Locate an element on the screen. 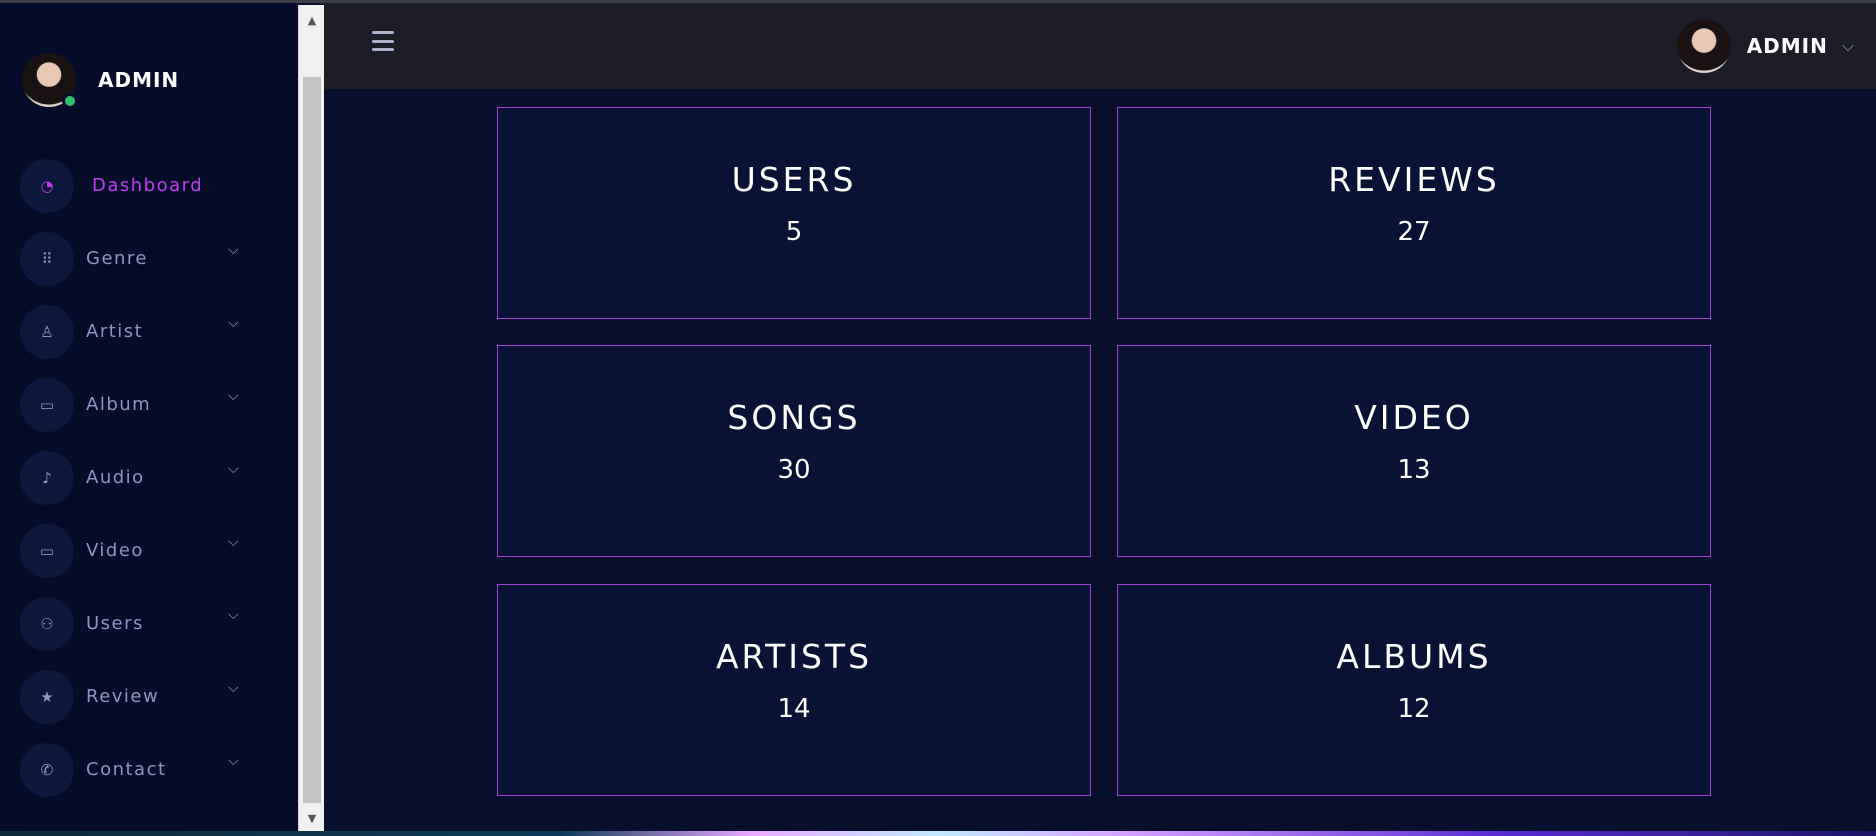 The height and width of the screenshot is (836, 1876). sidebar-item-users: ⚇ Users ⌵ is located at coordinates (140, 623).